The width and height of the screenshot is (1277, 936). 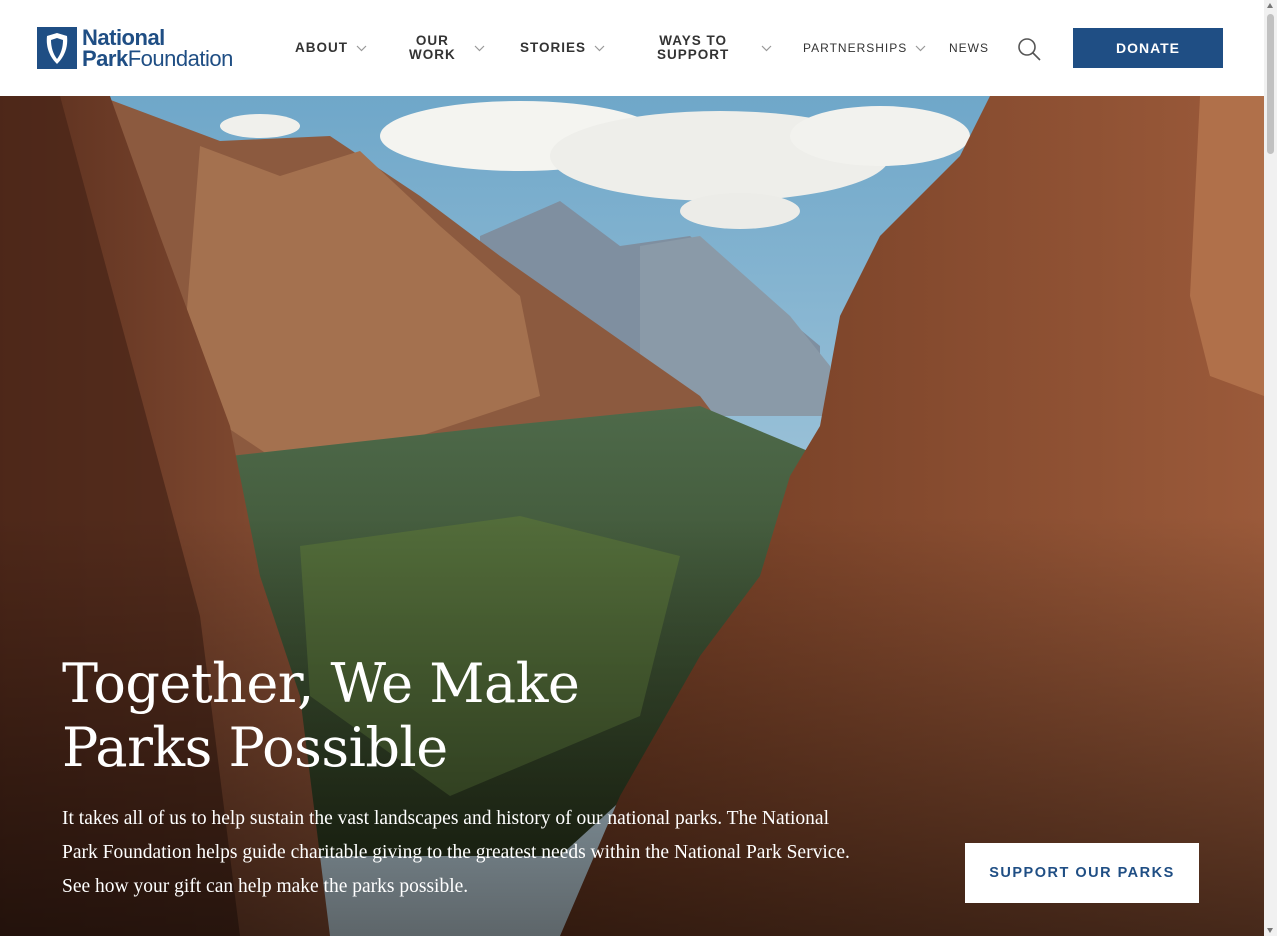 What do you see at coordinates (1082, 873) in the screenshot?
I see `support-our-parks-button: SUPPORT OUR PARKS` at bounding box center [1082, 873].